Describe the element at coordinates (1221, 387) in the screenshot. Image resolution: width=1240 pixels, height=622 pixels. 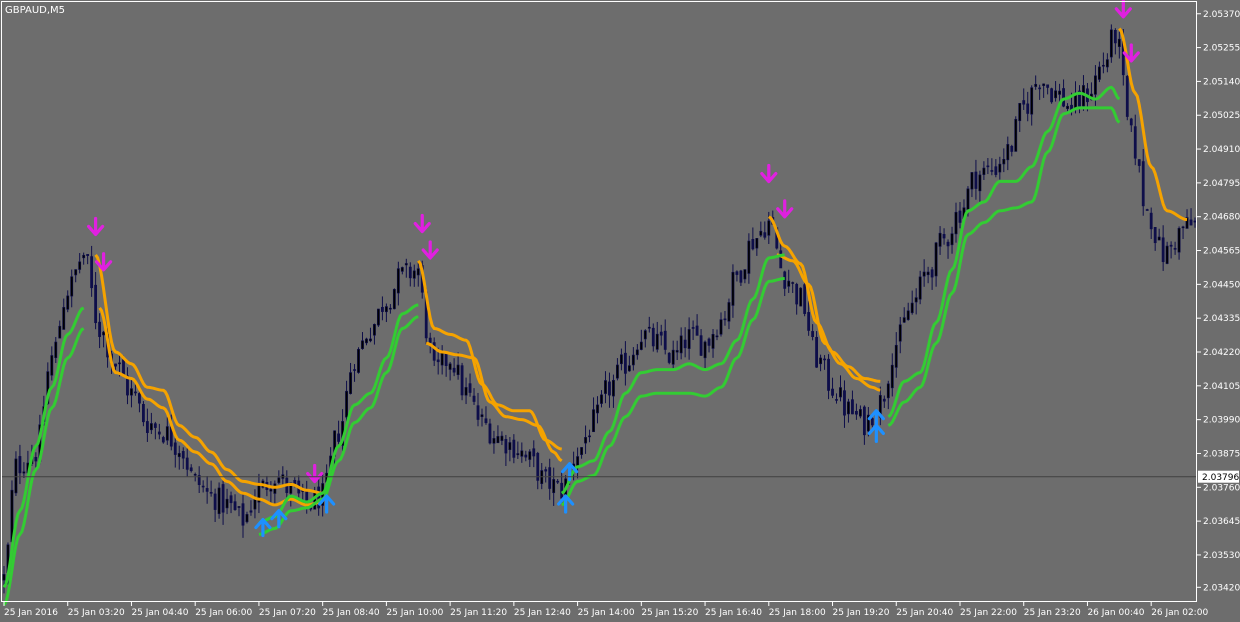
I see `price-tick-label: 2.04105` at that location.